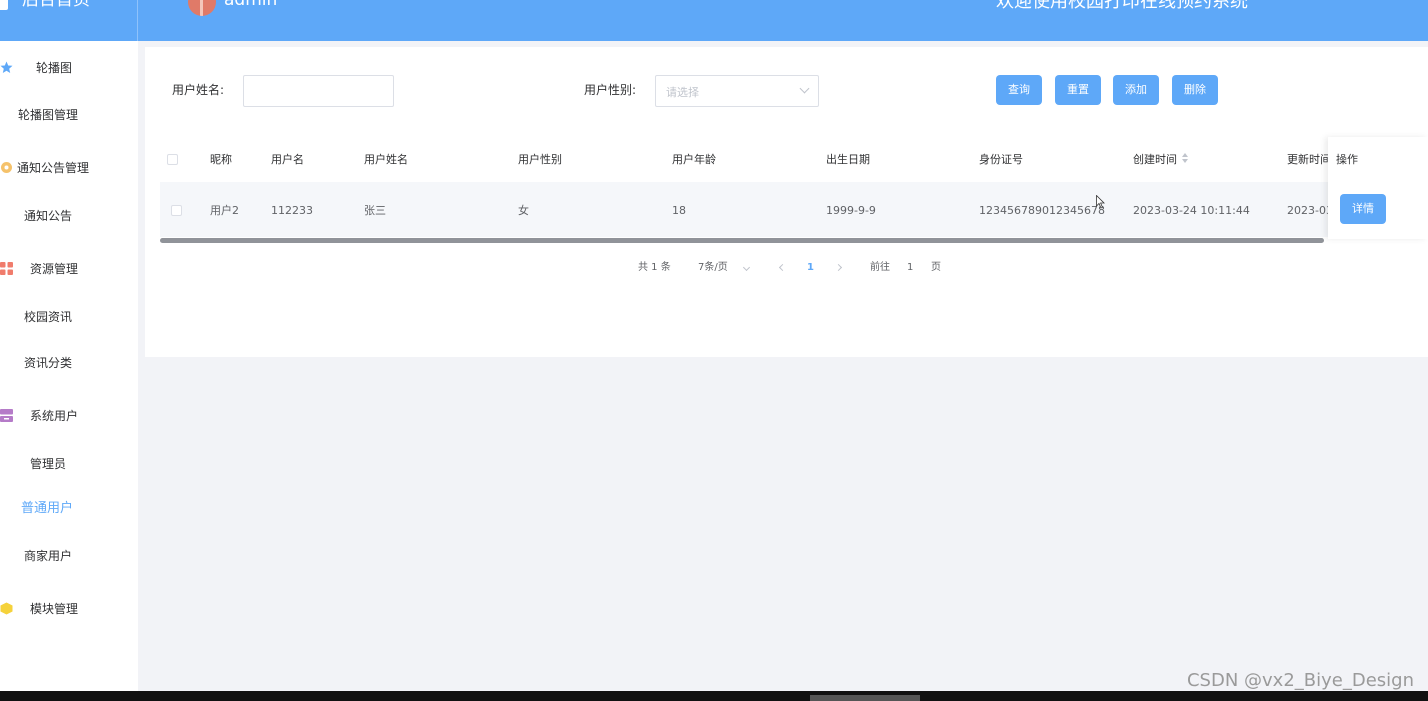 The height and width of the screenshot is (701, 1428). What do you see at coordinates (679, 210) in the screenshot?
I see `cell-age: 18` at bounding box center [679, 210].